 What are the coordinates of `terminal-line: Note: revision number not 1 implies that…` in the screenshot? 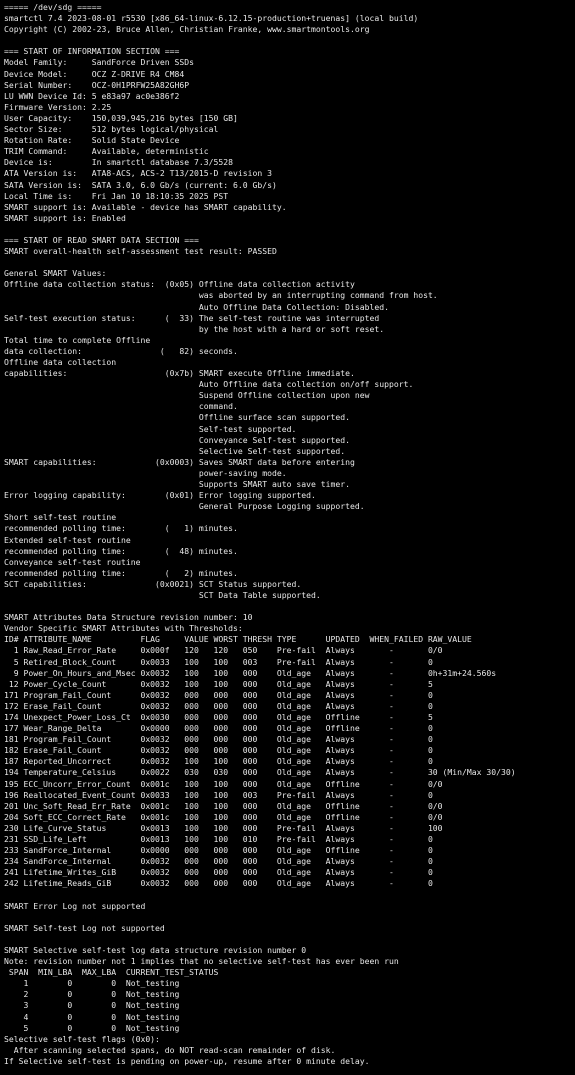 It's located at (201, 961).